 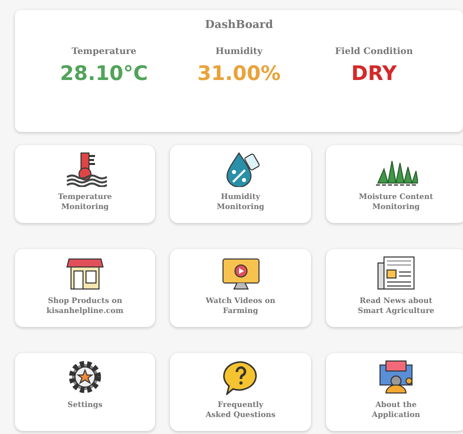 I want to click on stat-label: Temperature, so click(x=104, y=52).